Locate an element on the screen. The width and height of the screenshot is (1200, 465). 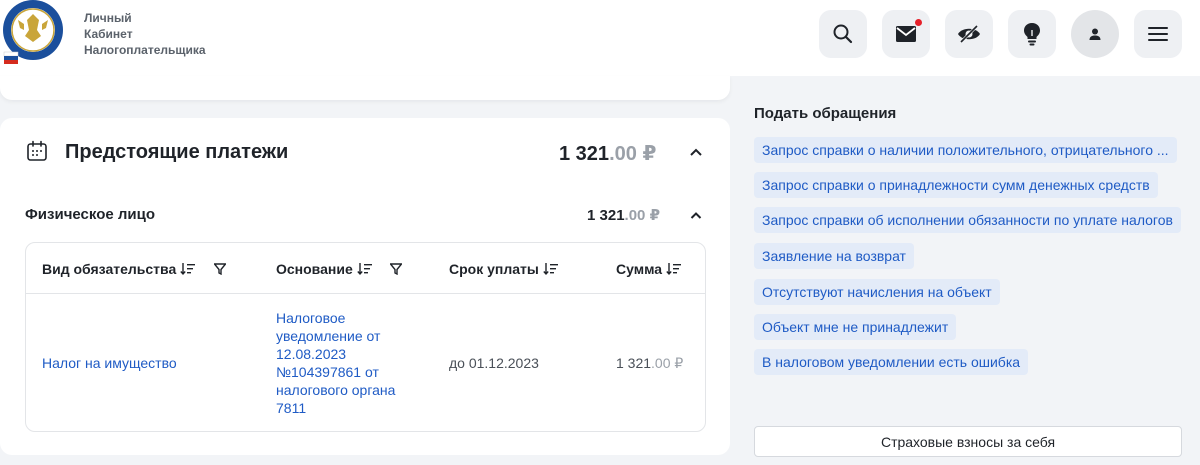
person-amount-currency: ₽ is located at coordinates (655, 215).